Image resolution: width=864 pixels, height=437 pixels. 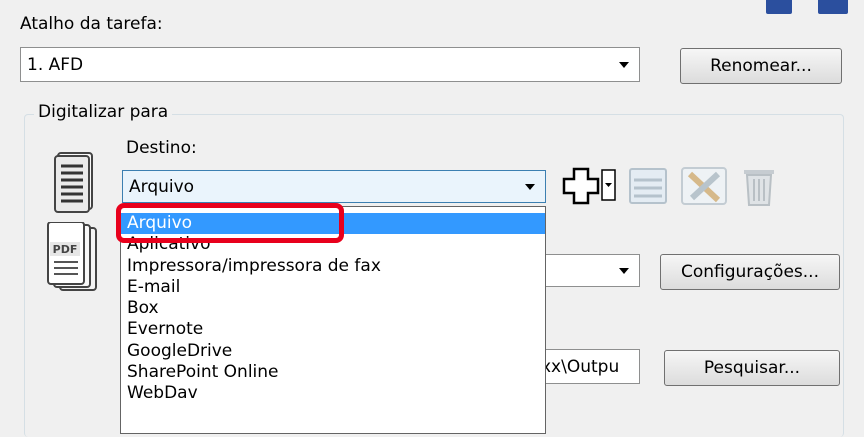 I want to click on output-path-value: xx\Outpu, so click(x=580, y=366).